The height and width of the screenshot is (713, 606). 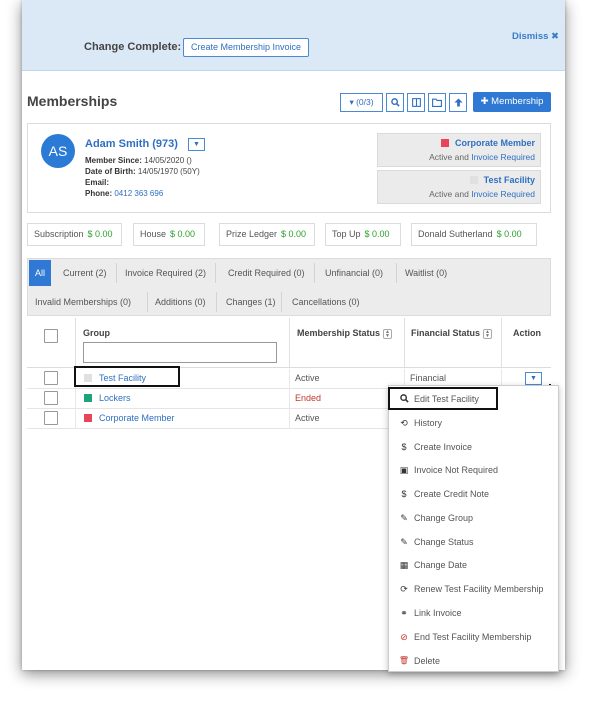 I want to click on account-top-up: Top Up $ 0.00, so click(x=363, y=234).